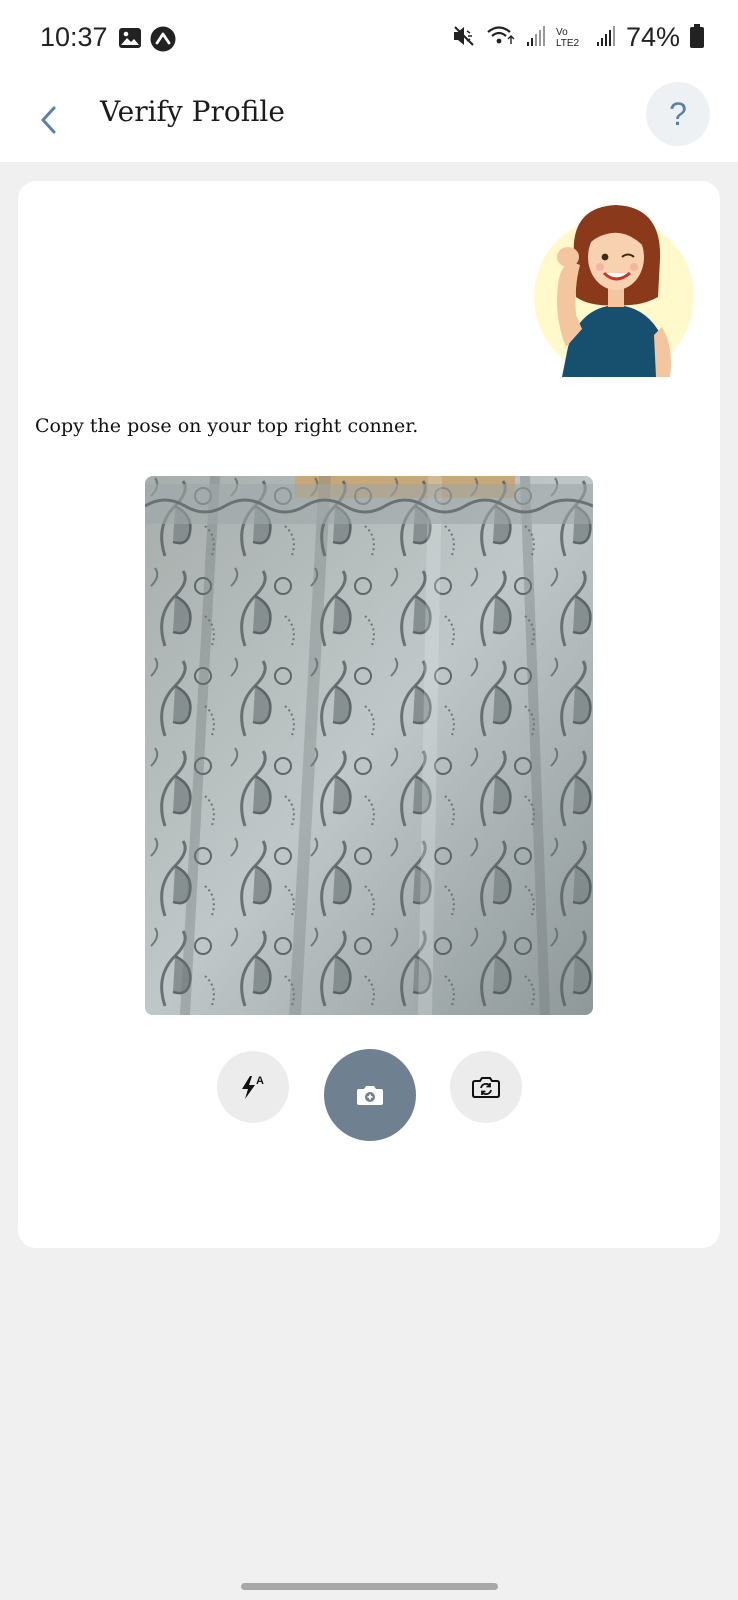  Describe the element at coordinates (130, 41) in the screenshot. I see `gallery-icon` at that location.